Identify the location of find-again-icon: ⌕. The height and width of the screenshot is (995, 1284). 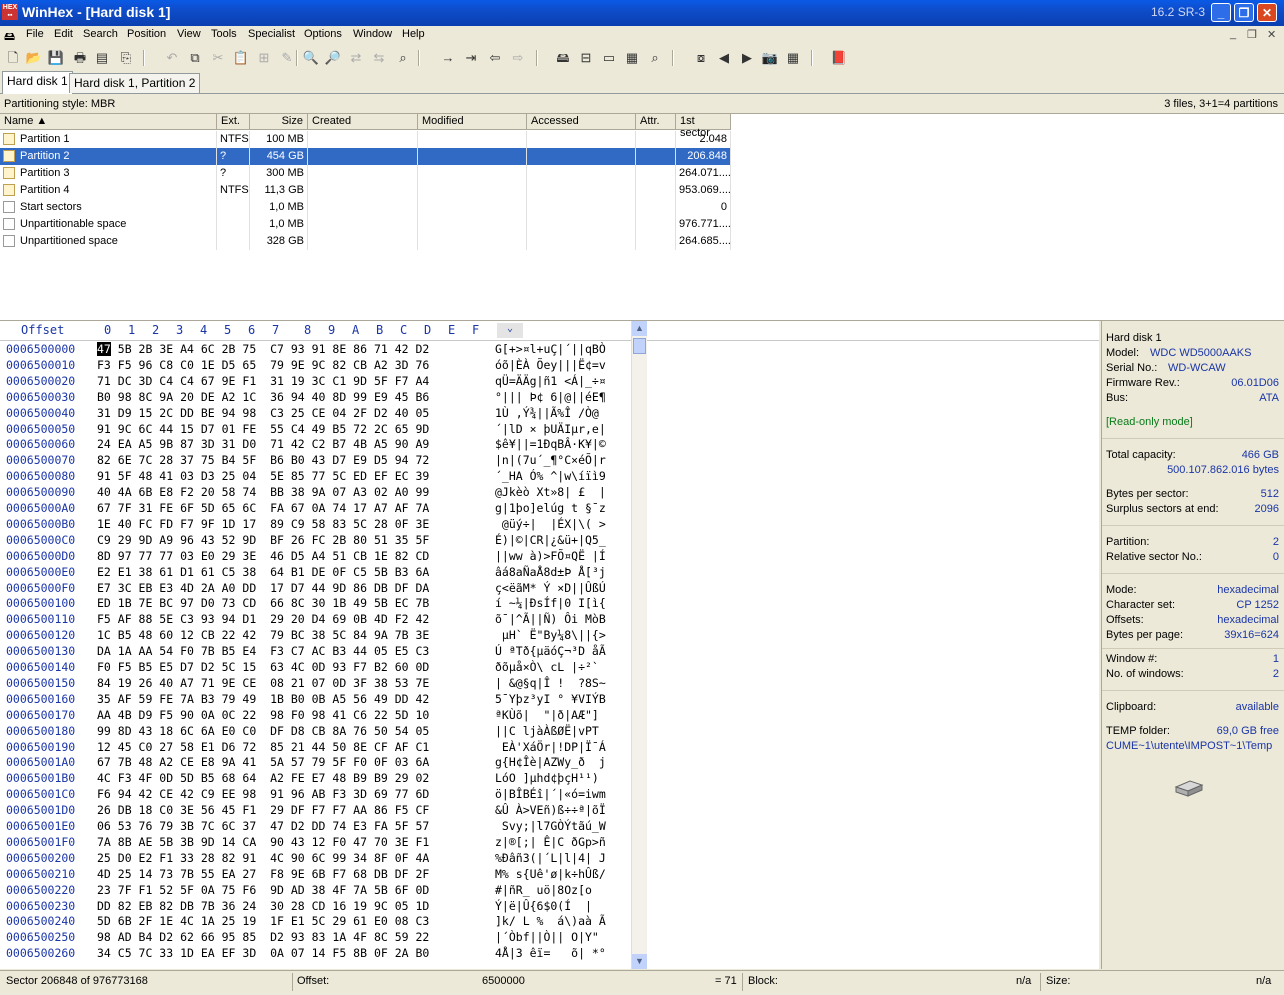
(403, 58).